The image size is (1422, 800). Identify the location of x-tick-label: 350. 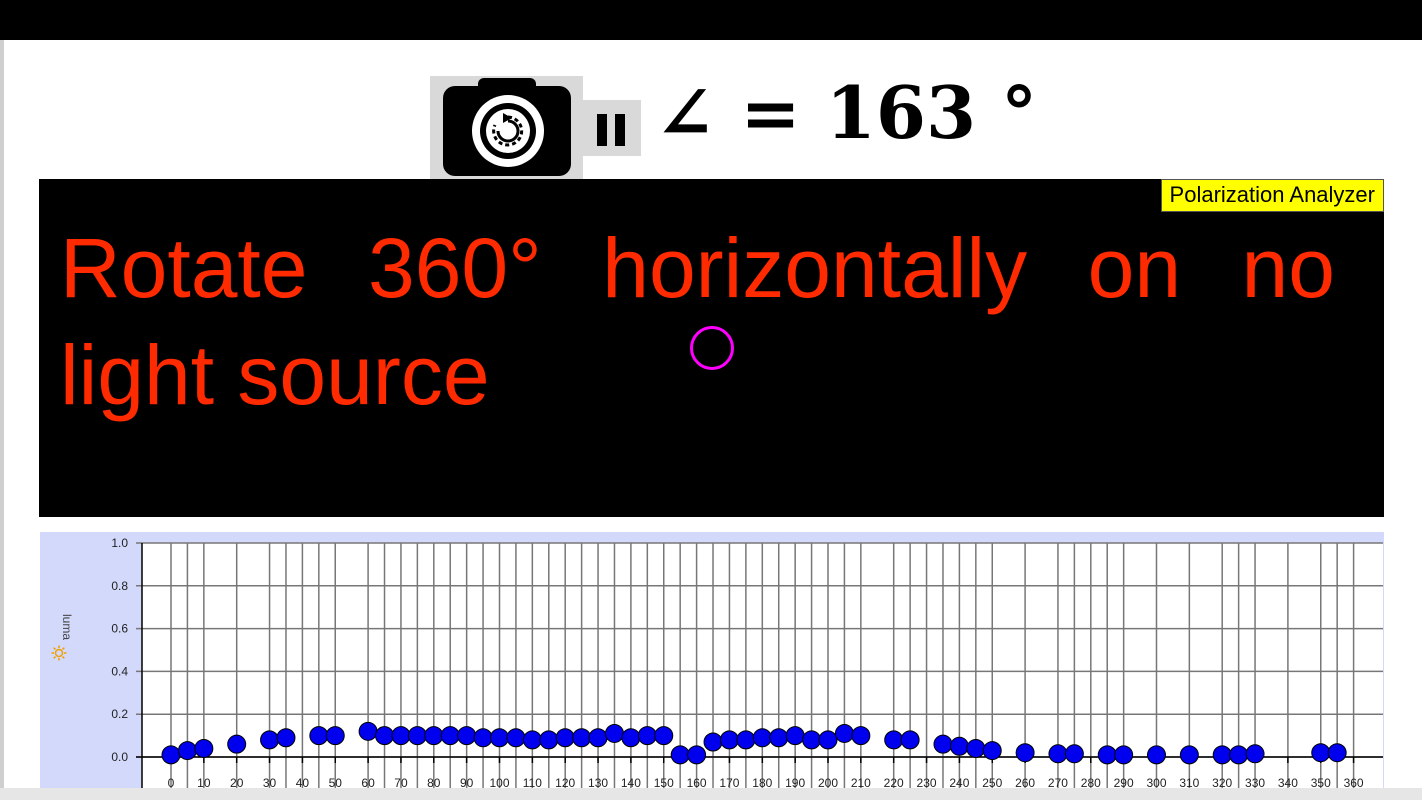
(1321, 782).